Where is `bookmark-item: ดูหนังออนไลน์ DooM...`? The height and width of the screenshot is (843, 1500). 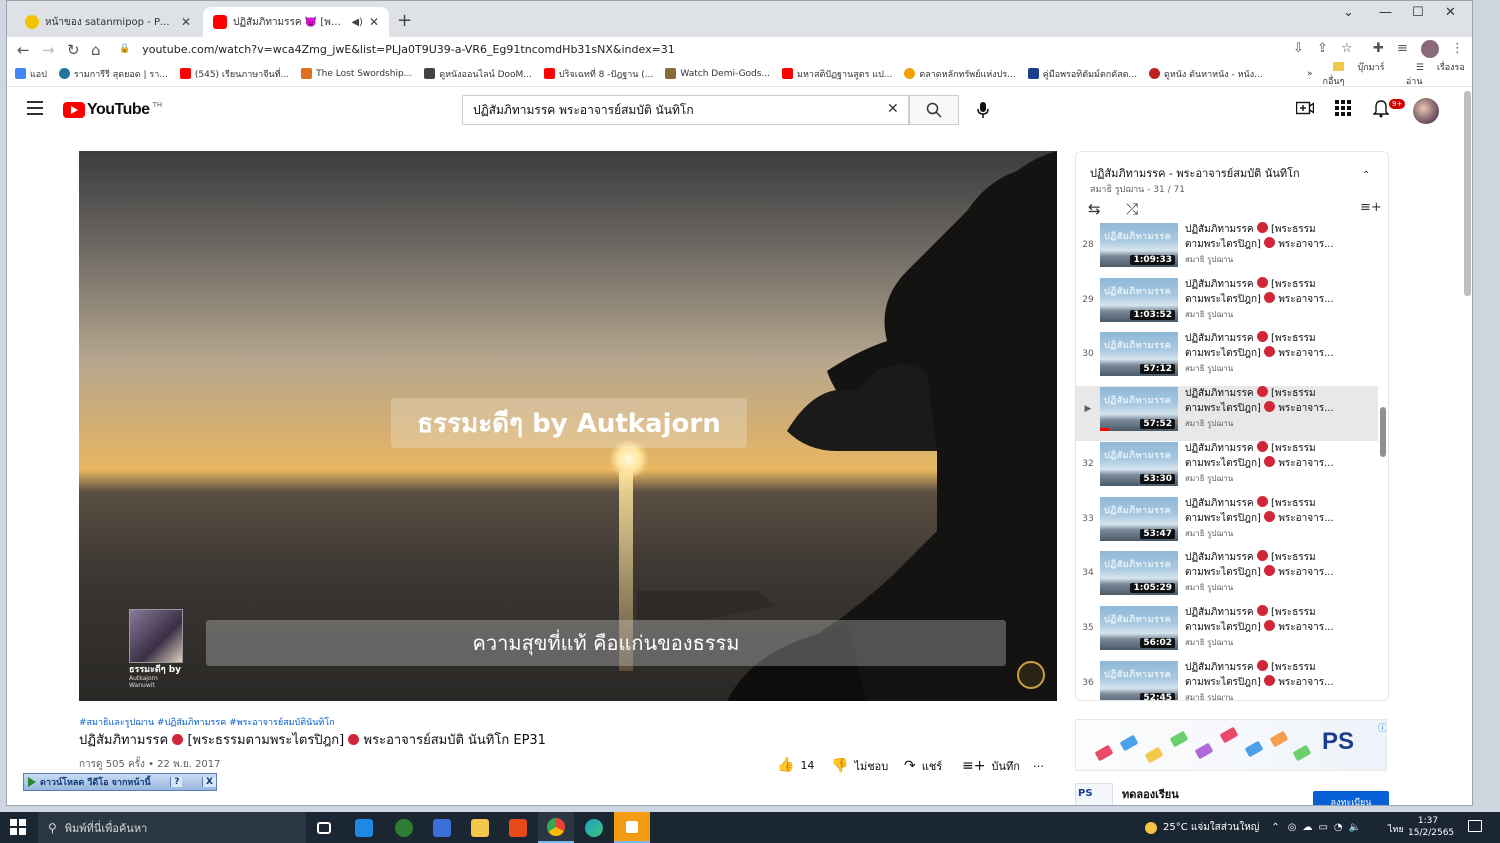
bookmark-item: ดูหนังออนไลน์ DooM... is located at coordinates (478, 74).